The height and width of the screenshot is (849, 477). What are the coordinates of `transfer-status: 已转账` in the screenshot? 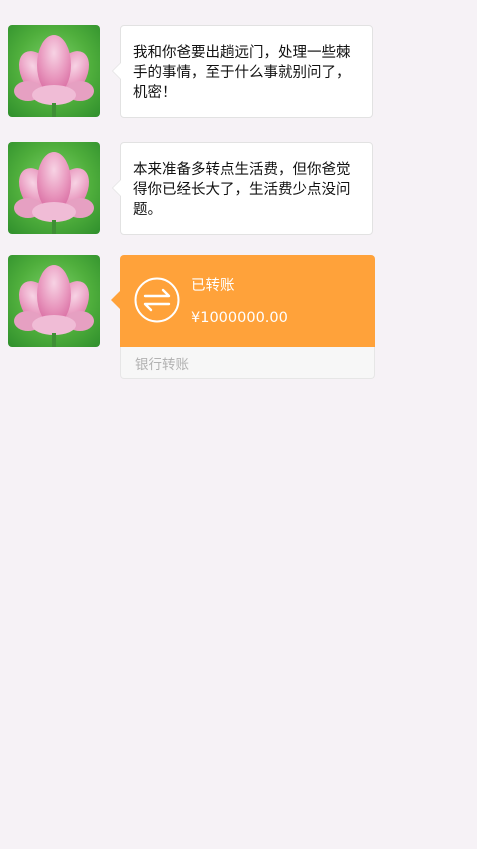 It's located at (213, 286).